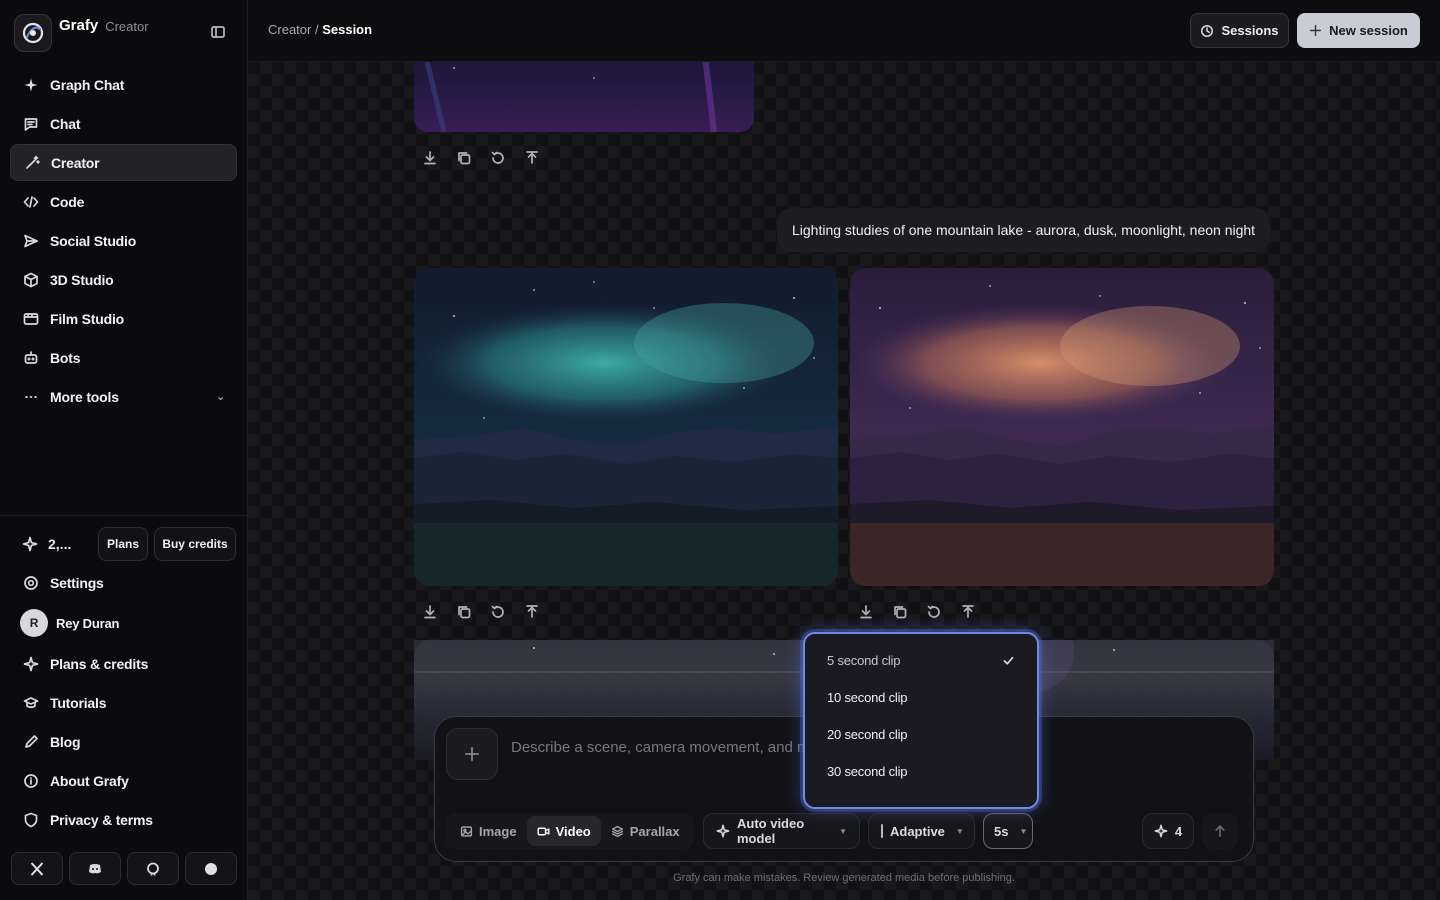 The height and width of the screenshot is (900, 1440). Describe the element at coordinates (127, 26) in the screenshot. I see `app-subtitle: Creator` at that location.